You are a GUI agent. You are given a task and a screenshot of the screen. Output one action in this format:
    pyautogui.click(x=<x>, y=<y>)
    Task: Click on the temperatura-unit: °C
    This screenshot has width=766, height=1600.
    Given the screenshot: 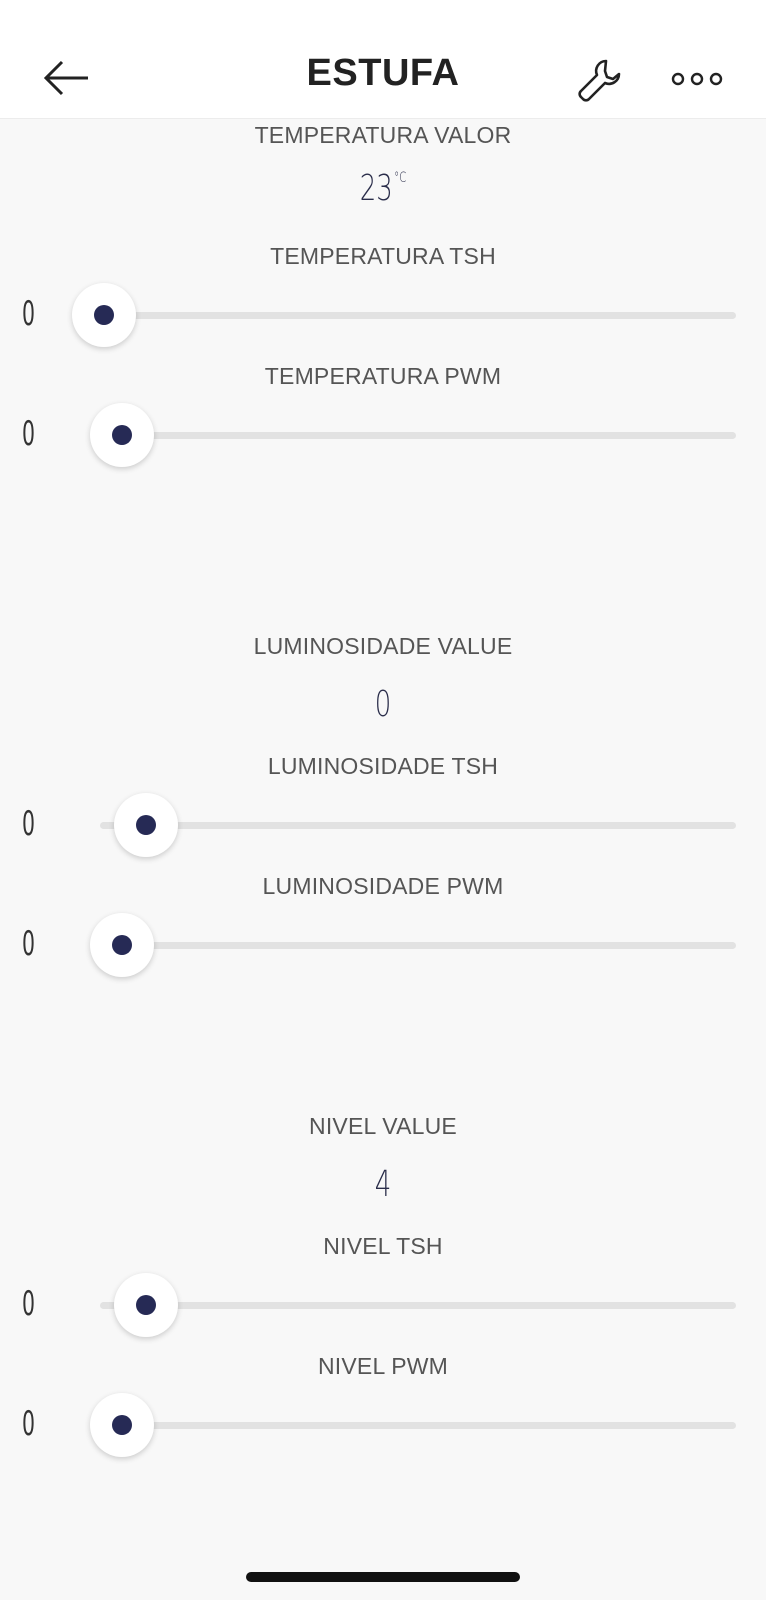 What is the action you would take?
    pyautogui.click(x=400, y=178)
    